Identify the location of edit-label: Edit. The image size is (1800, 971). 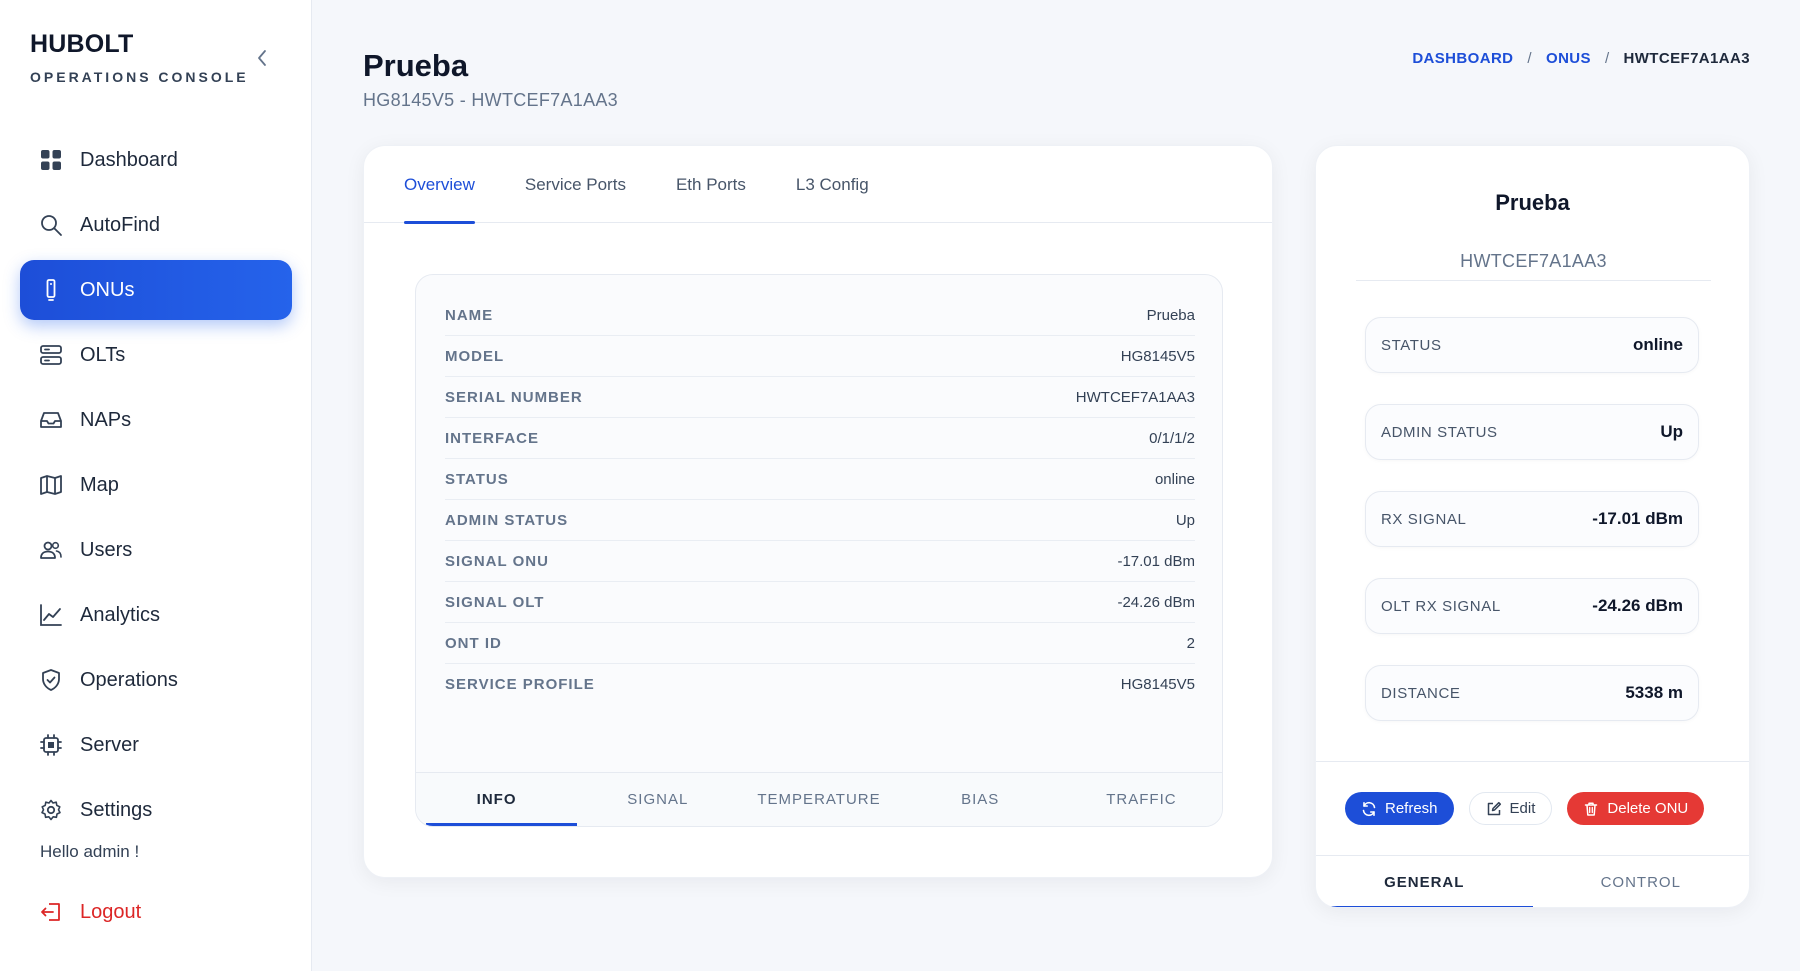
(1522, 808).